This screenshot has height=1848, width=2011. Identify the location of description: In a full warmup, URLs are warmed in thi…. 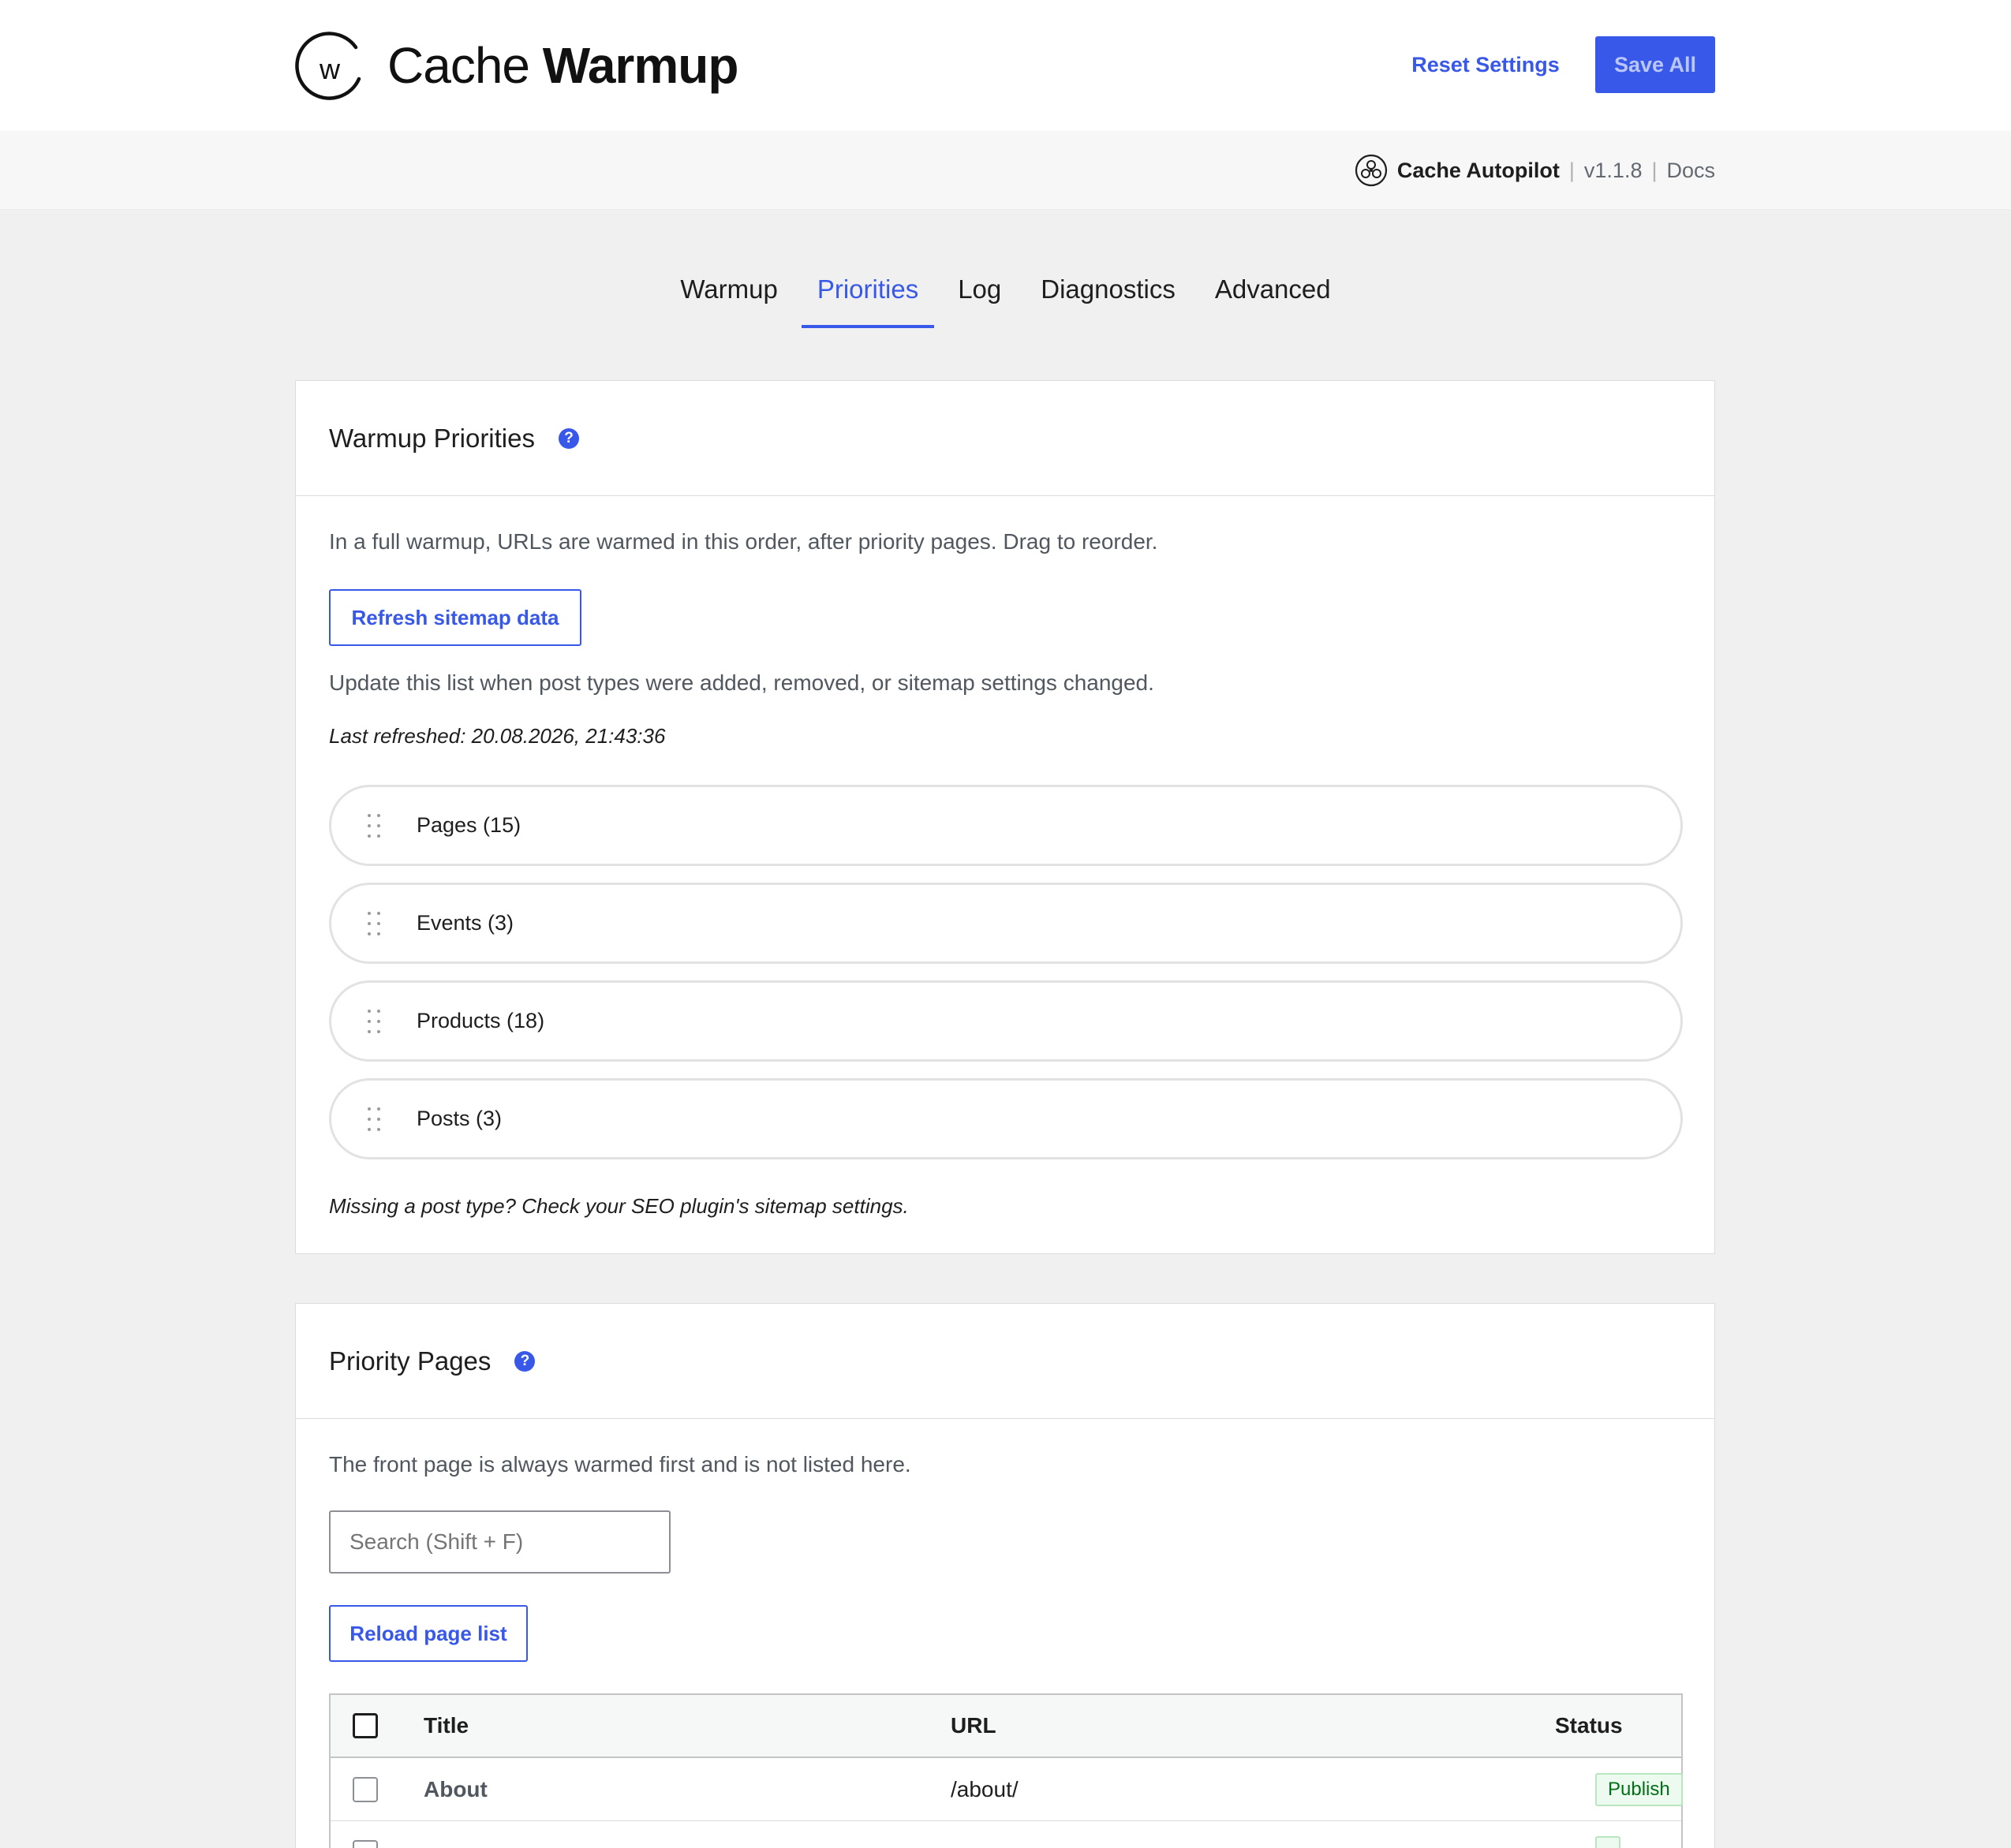
(743, 541).